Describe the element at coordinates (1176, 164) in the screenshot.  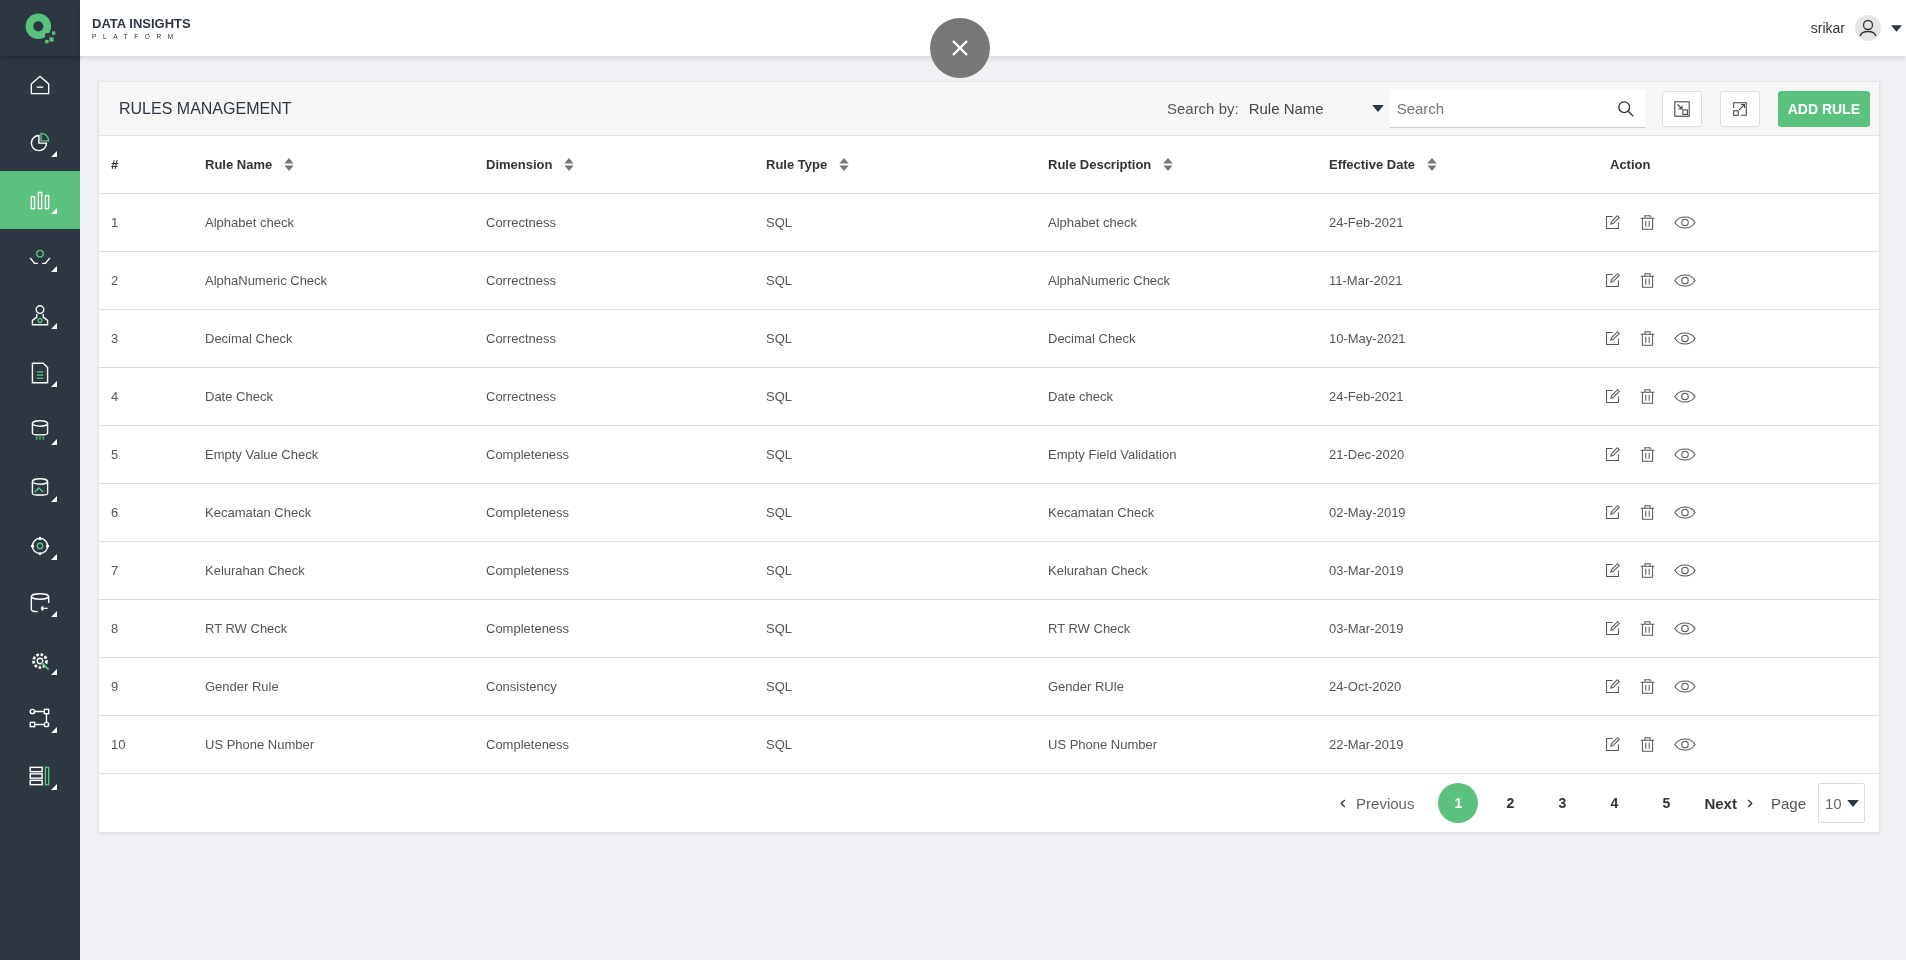
I see `column-header: Rule Description` at that location.